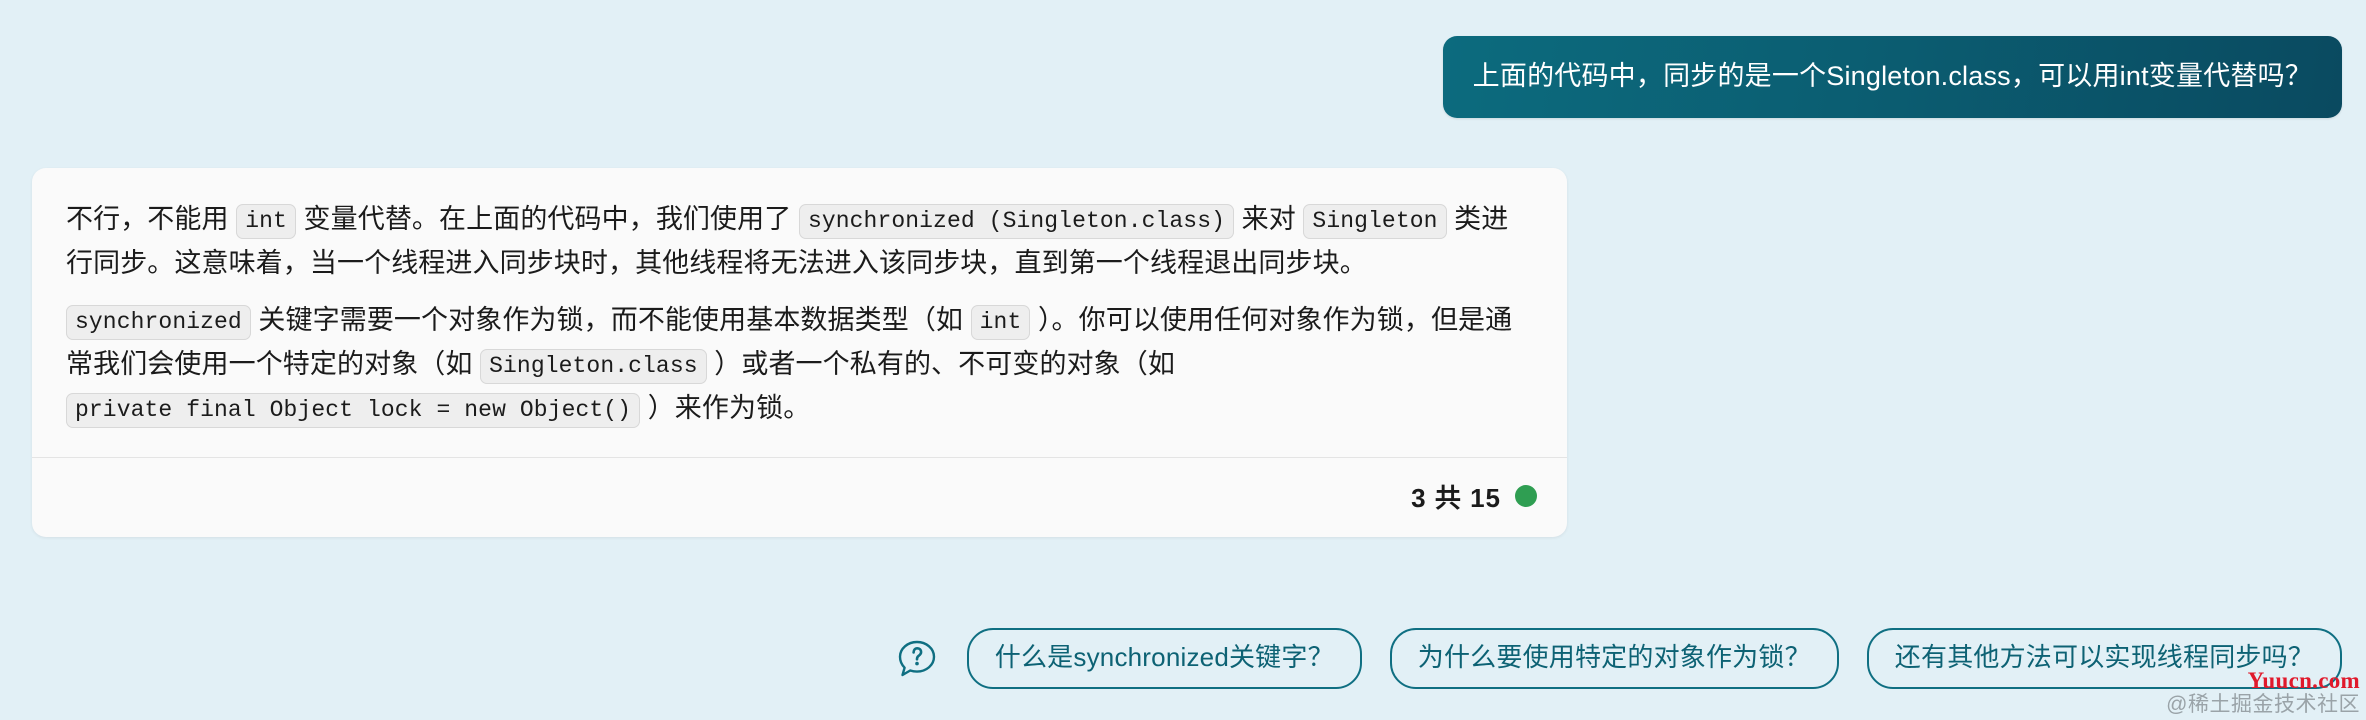  I want to click on suggestion-chip-2: 还有其他方法可以实现线程同步吗？, so click(2104, 659).